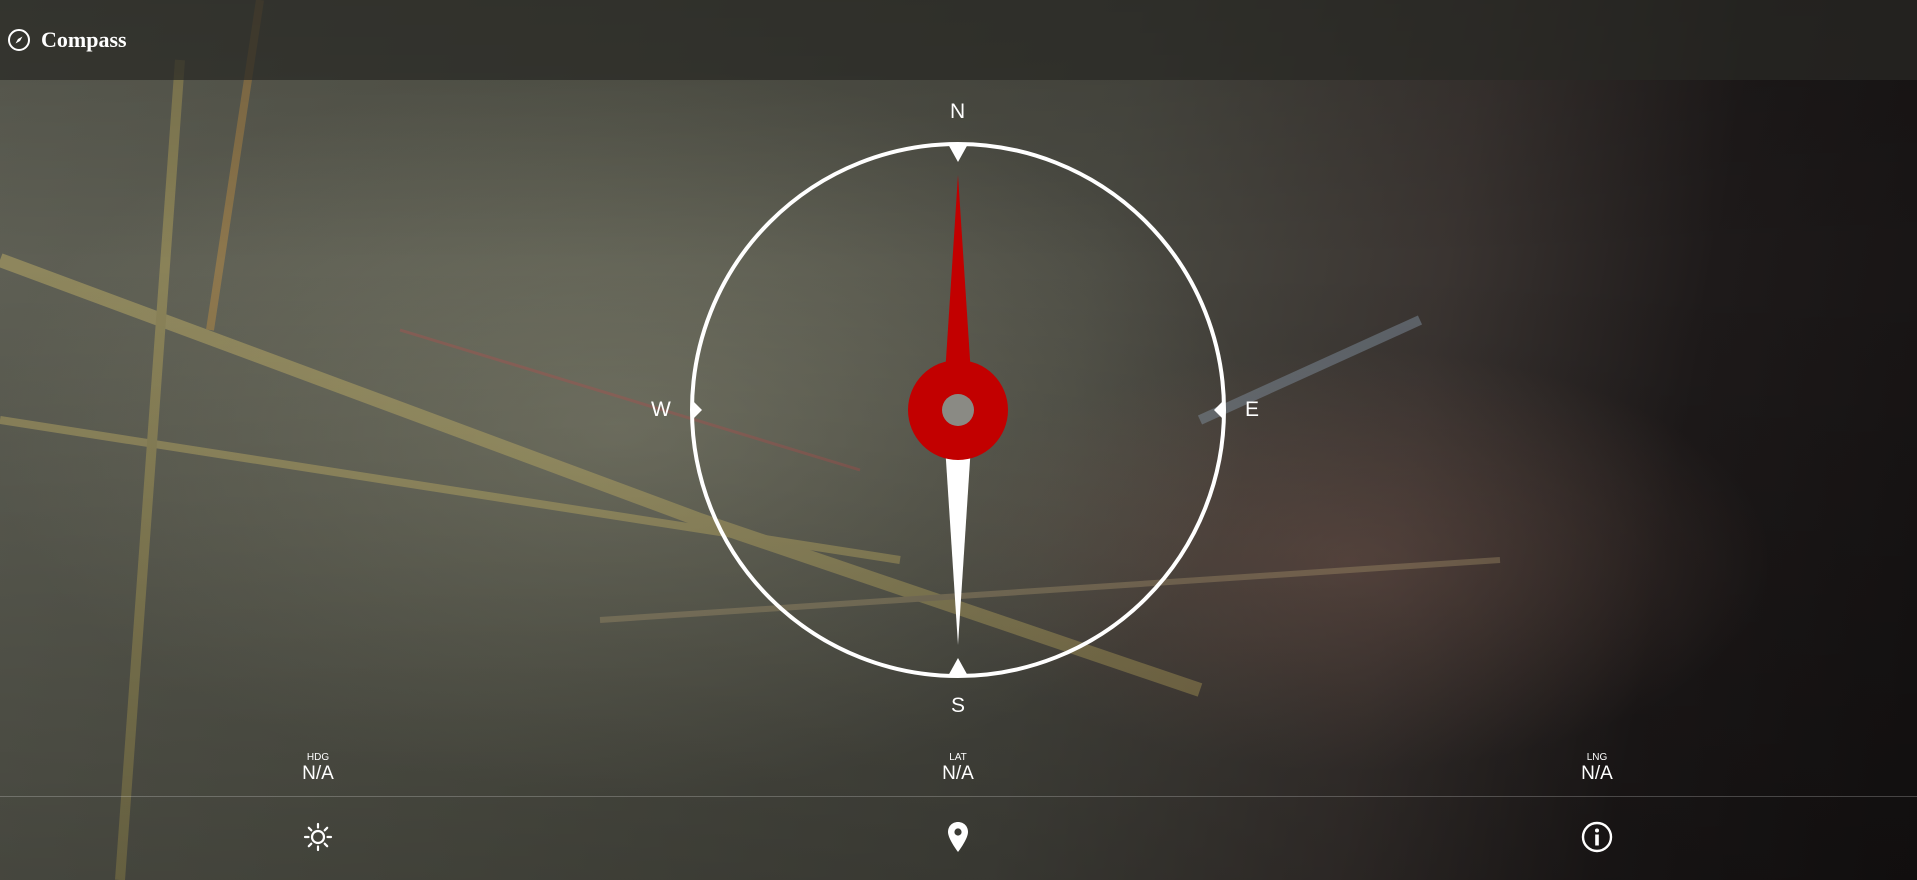 The image size is (1917, 880). I want to click on longitude-value: N/A, so click(1597, 773).